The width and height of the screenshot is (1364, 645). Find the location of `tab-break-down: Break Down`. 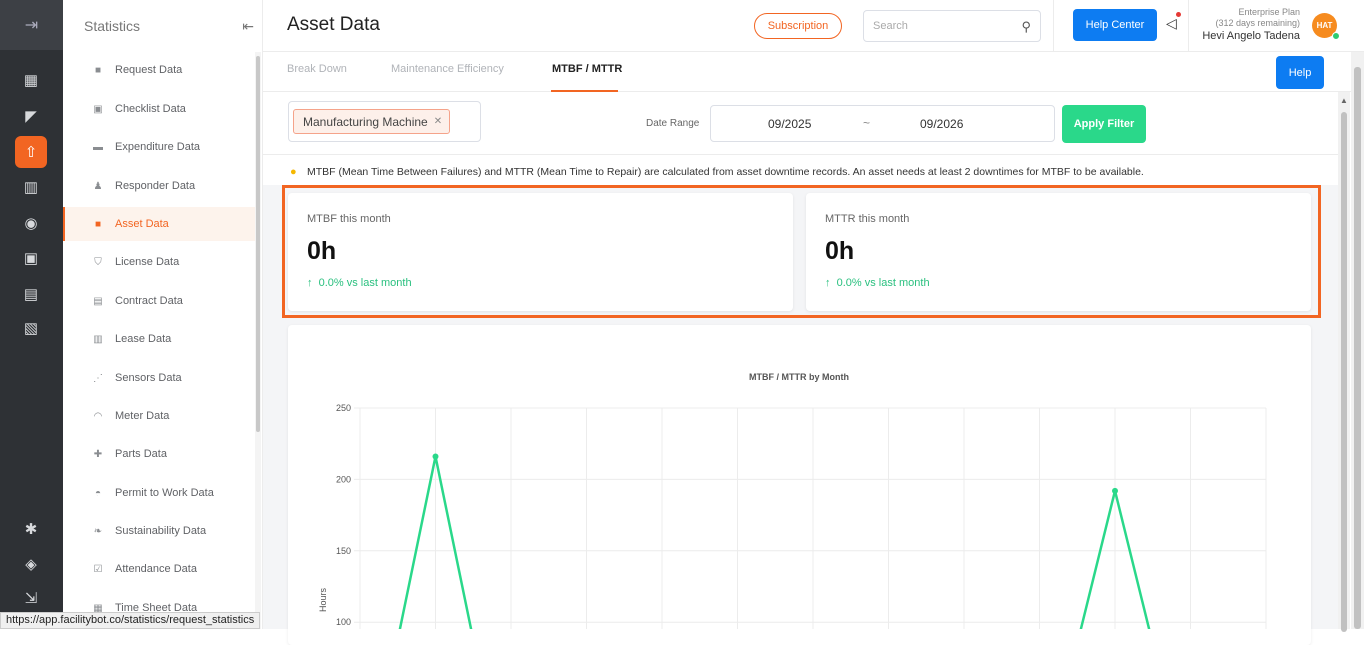

tab-break-down: Break Down is located at coordinates (317, 69).